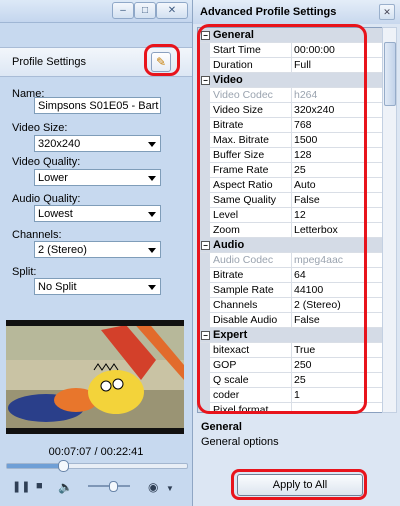  I want to click on description-text: General options, so click(240, 442).